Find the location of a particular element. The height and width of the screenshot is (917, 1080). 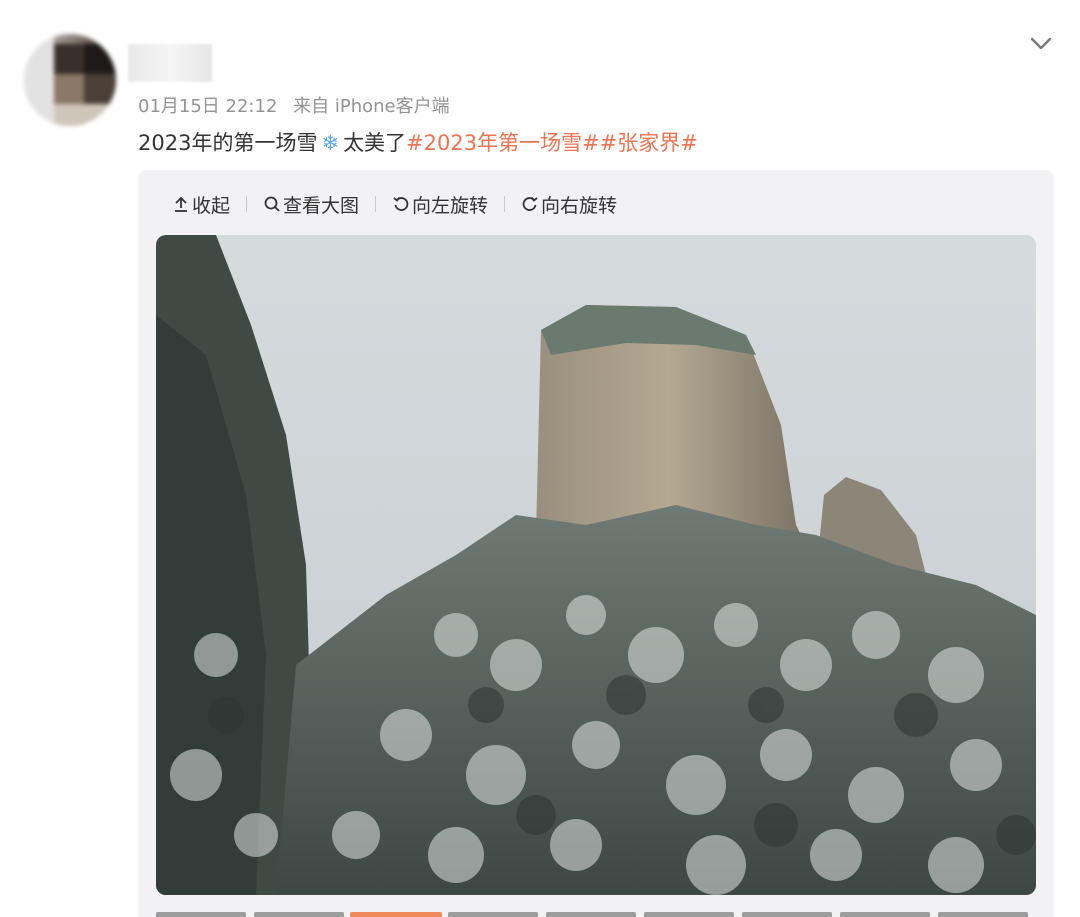

view-large-button: 查看大图 is located at coordinates (311, 204).